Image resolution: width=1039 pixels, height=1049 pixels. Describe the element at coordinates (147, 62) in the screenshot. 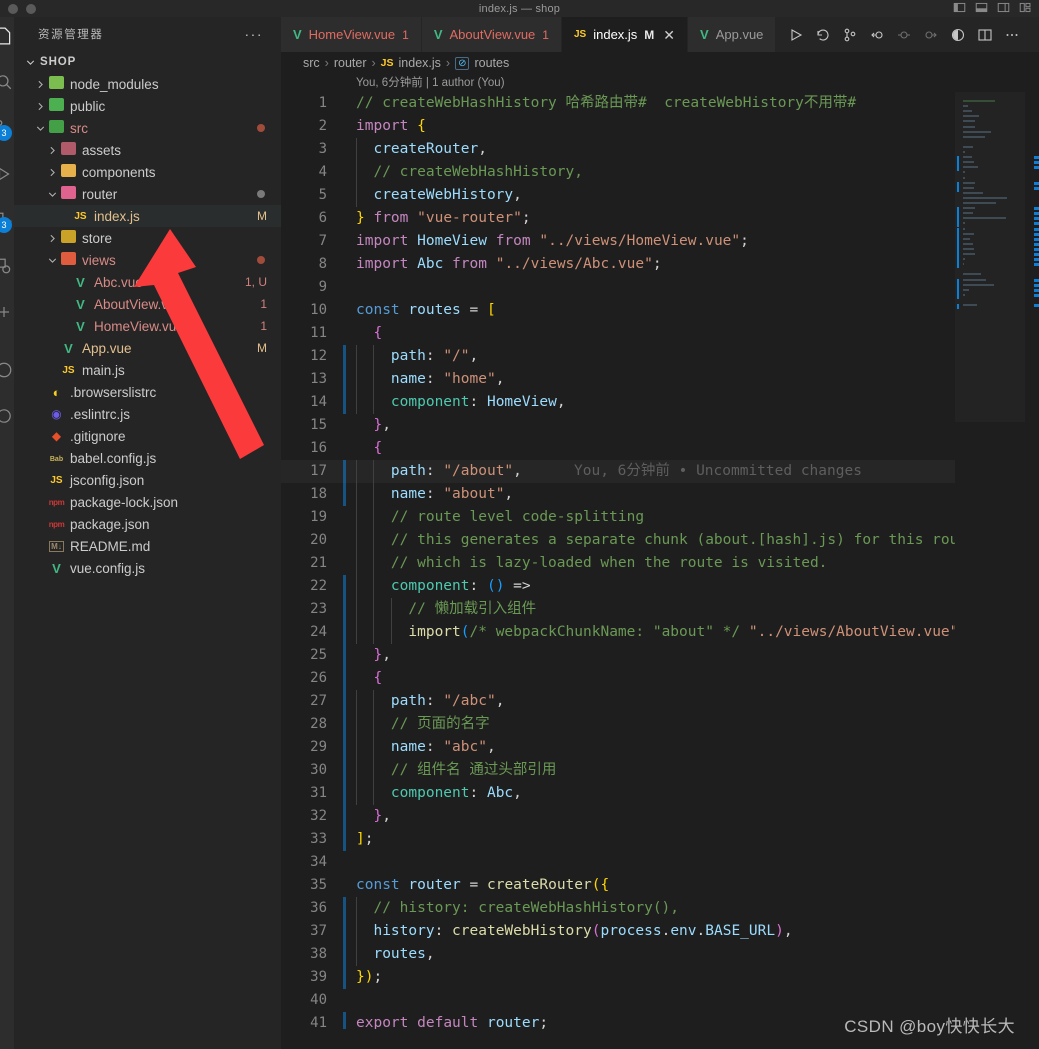

I see `workspace-root-row: SHOP` at that location.